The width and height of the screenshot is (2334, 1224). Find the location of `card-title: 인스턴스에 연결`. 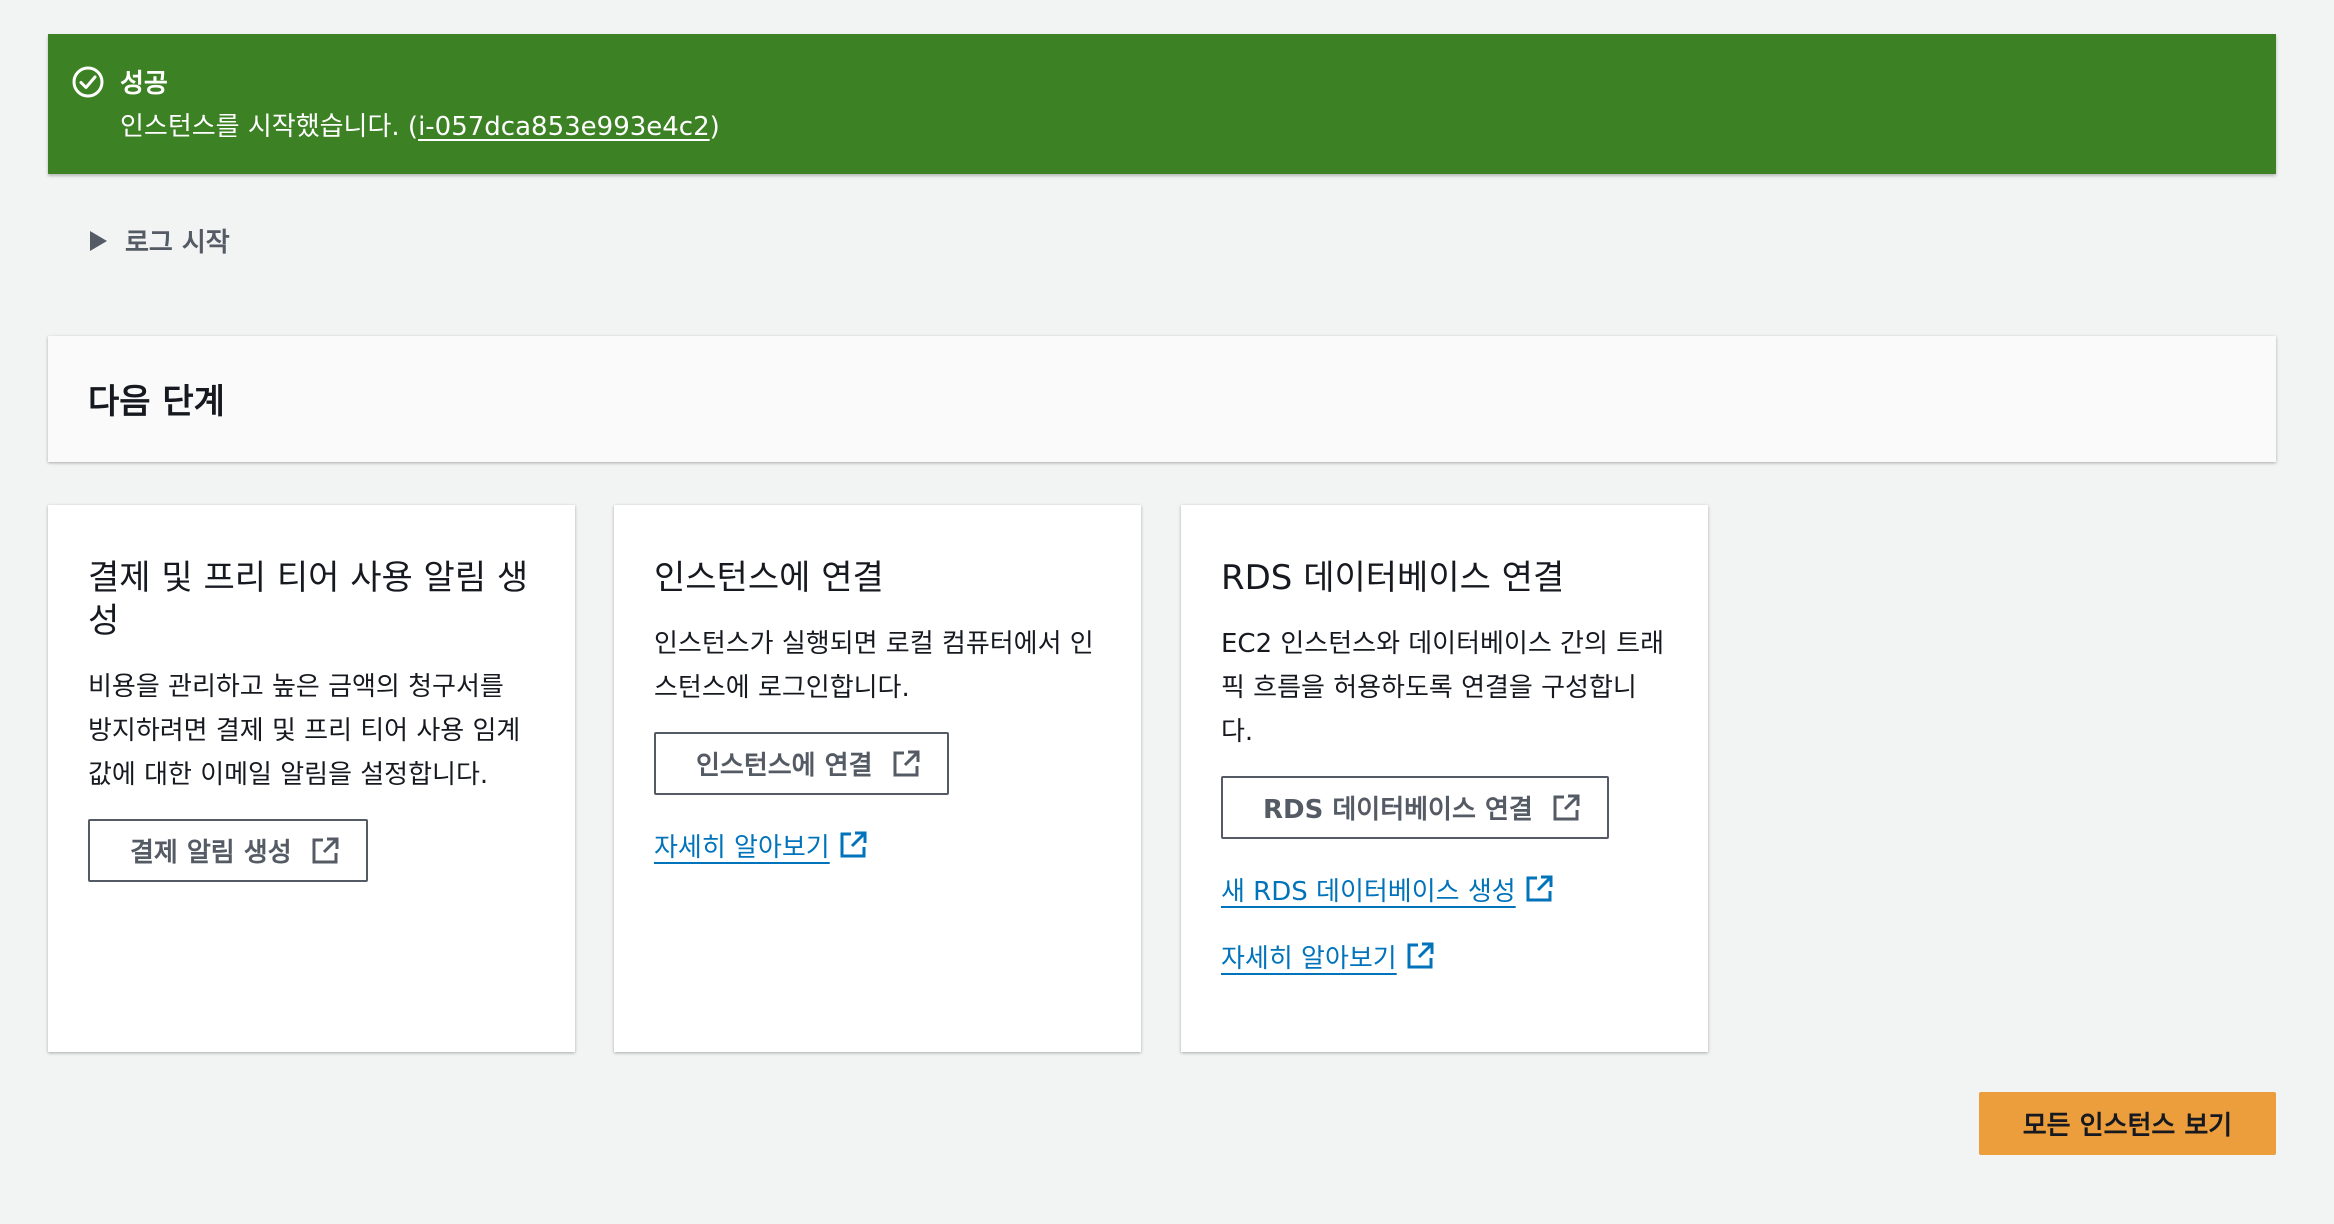

card-title: 인스턴스에 연결 is located at coordinates (769, 578).